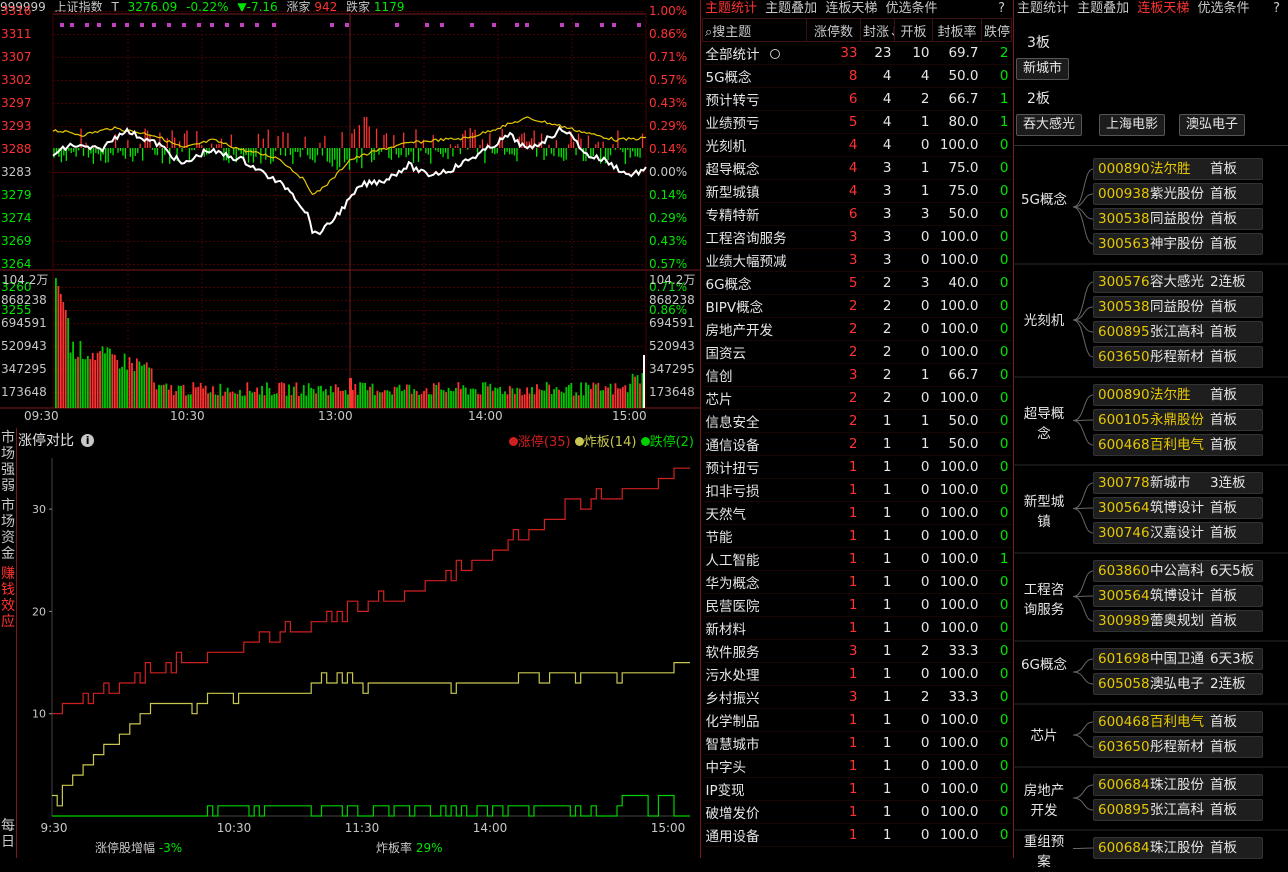  What do you see at coordinates (857, 513) in the screenshot?
I see `theme-row: 天然气 1 1 0 100.0 0` at bounding box center [857, 513].